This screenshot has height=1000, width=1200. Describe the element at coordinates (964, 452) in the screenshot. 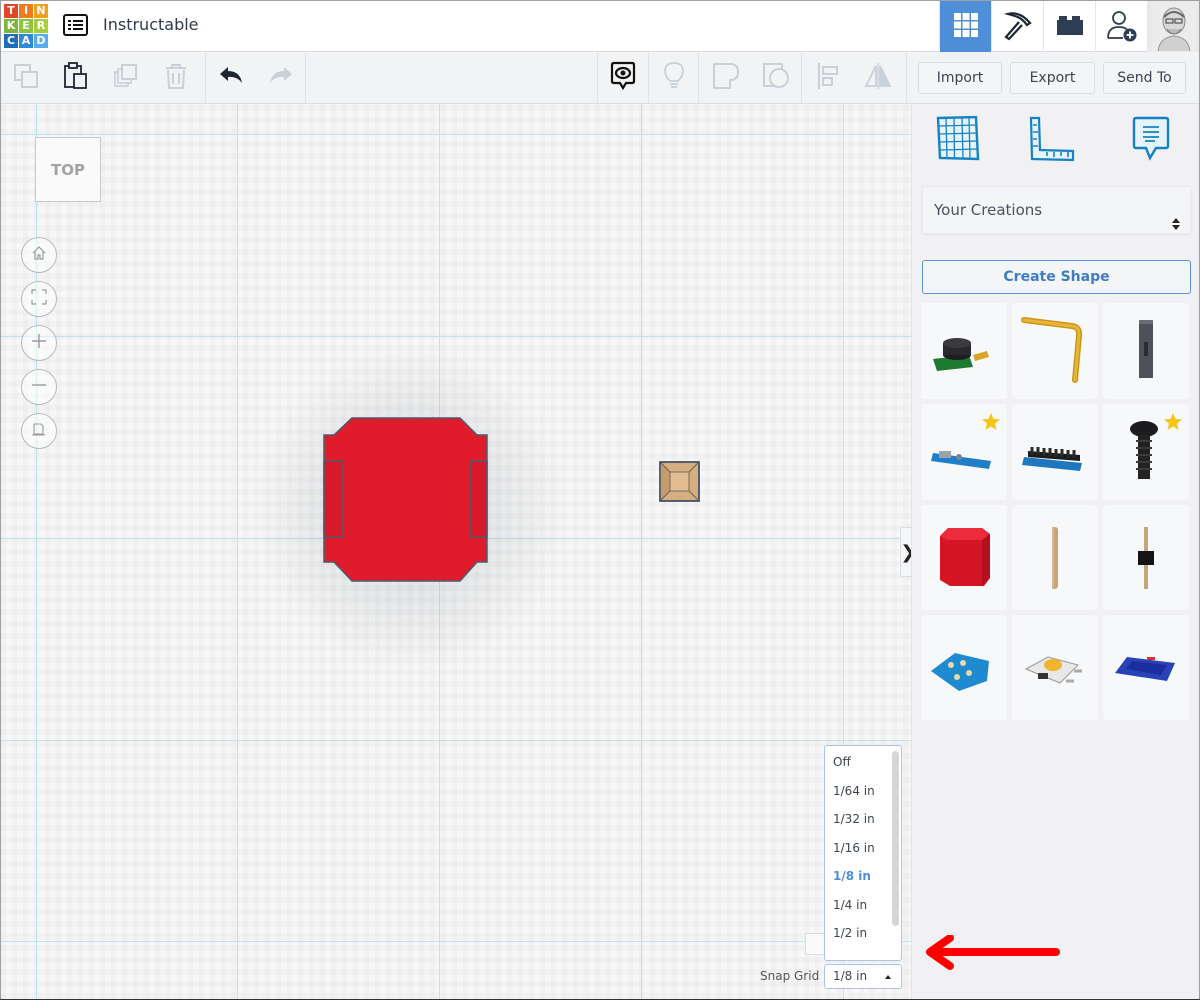

I see `shape-card-blue-board-sensor` at that location.